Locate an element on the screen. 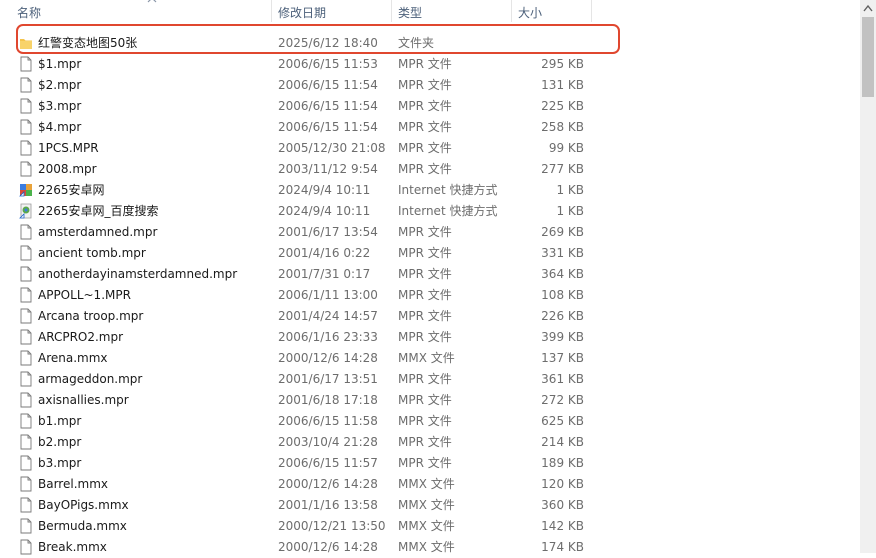 The image size is (876, 558). file-size: 295 KB is located at coordinates (562, 64).